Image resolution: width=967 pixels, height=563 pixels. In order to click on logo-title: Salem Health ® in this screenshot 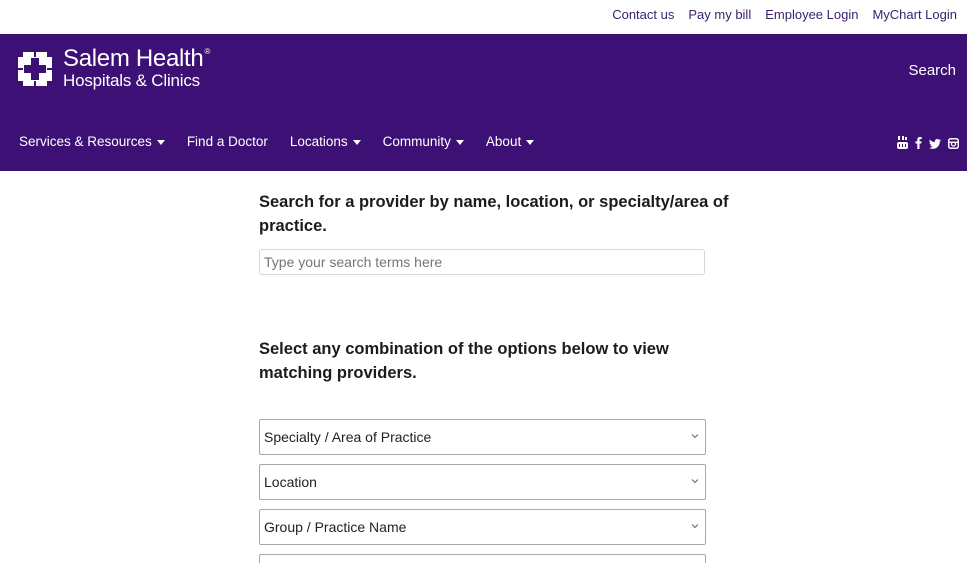, I will do `click(136, 59)`.